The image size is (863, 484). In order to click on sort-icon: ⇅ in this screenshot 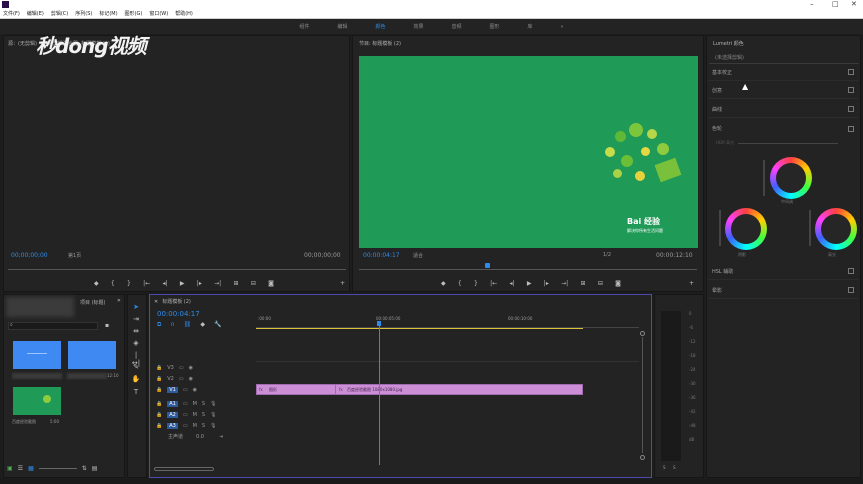, I will do `click(84, 468)`.